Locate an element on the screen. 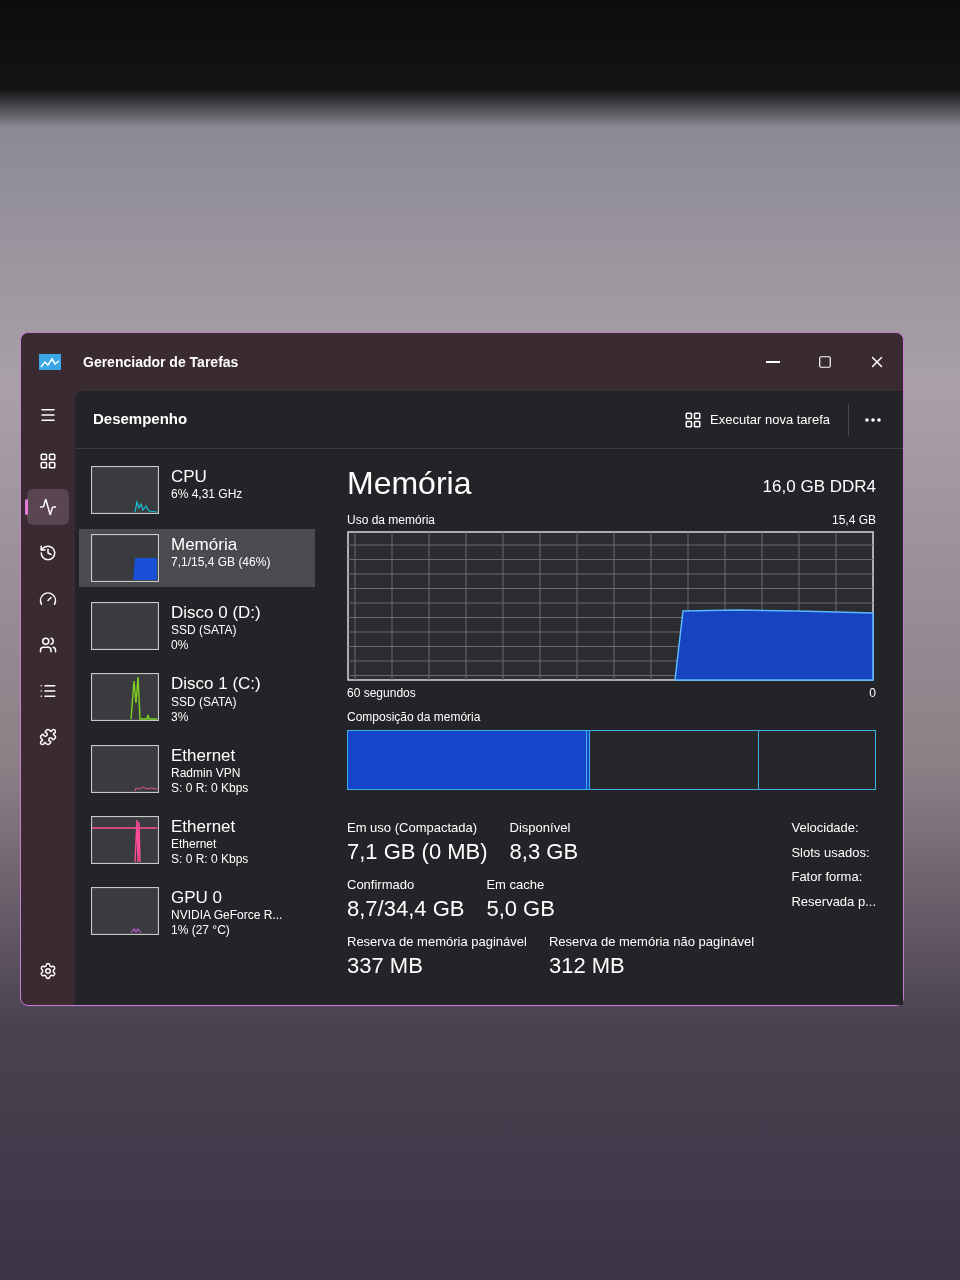 The image size is (960, 1280). nav-button is located at coordinates (48, 507).